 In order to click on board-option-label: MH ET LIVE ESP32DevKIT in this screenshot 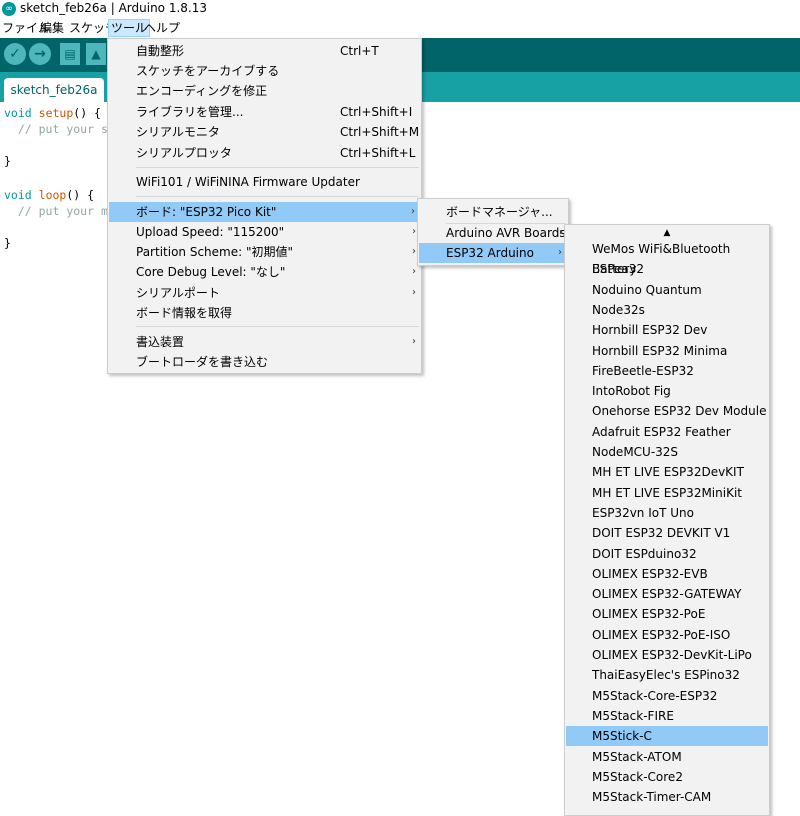, I will do `click(668, 472)`.